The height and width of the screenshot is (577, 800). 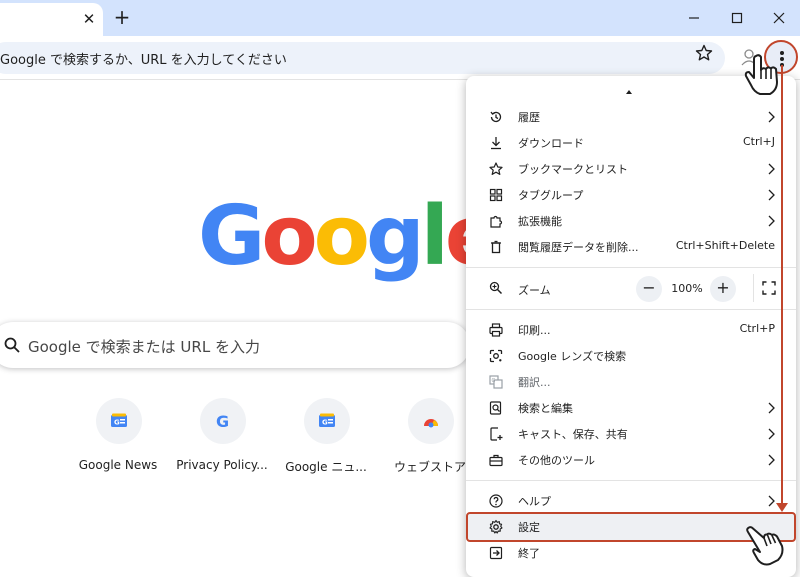 What do you see at coordinates (534, 501) in the screenshot?
I see `menu-item-label: ヘルプ` at bounding box center [534, 501].